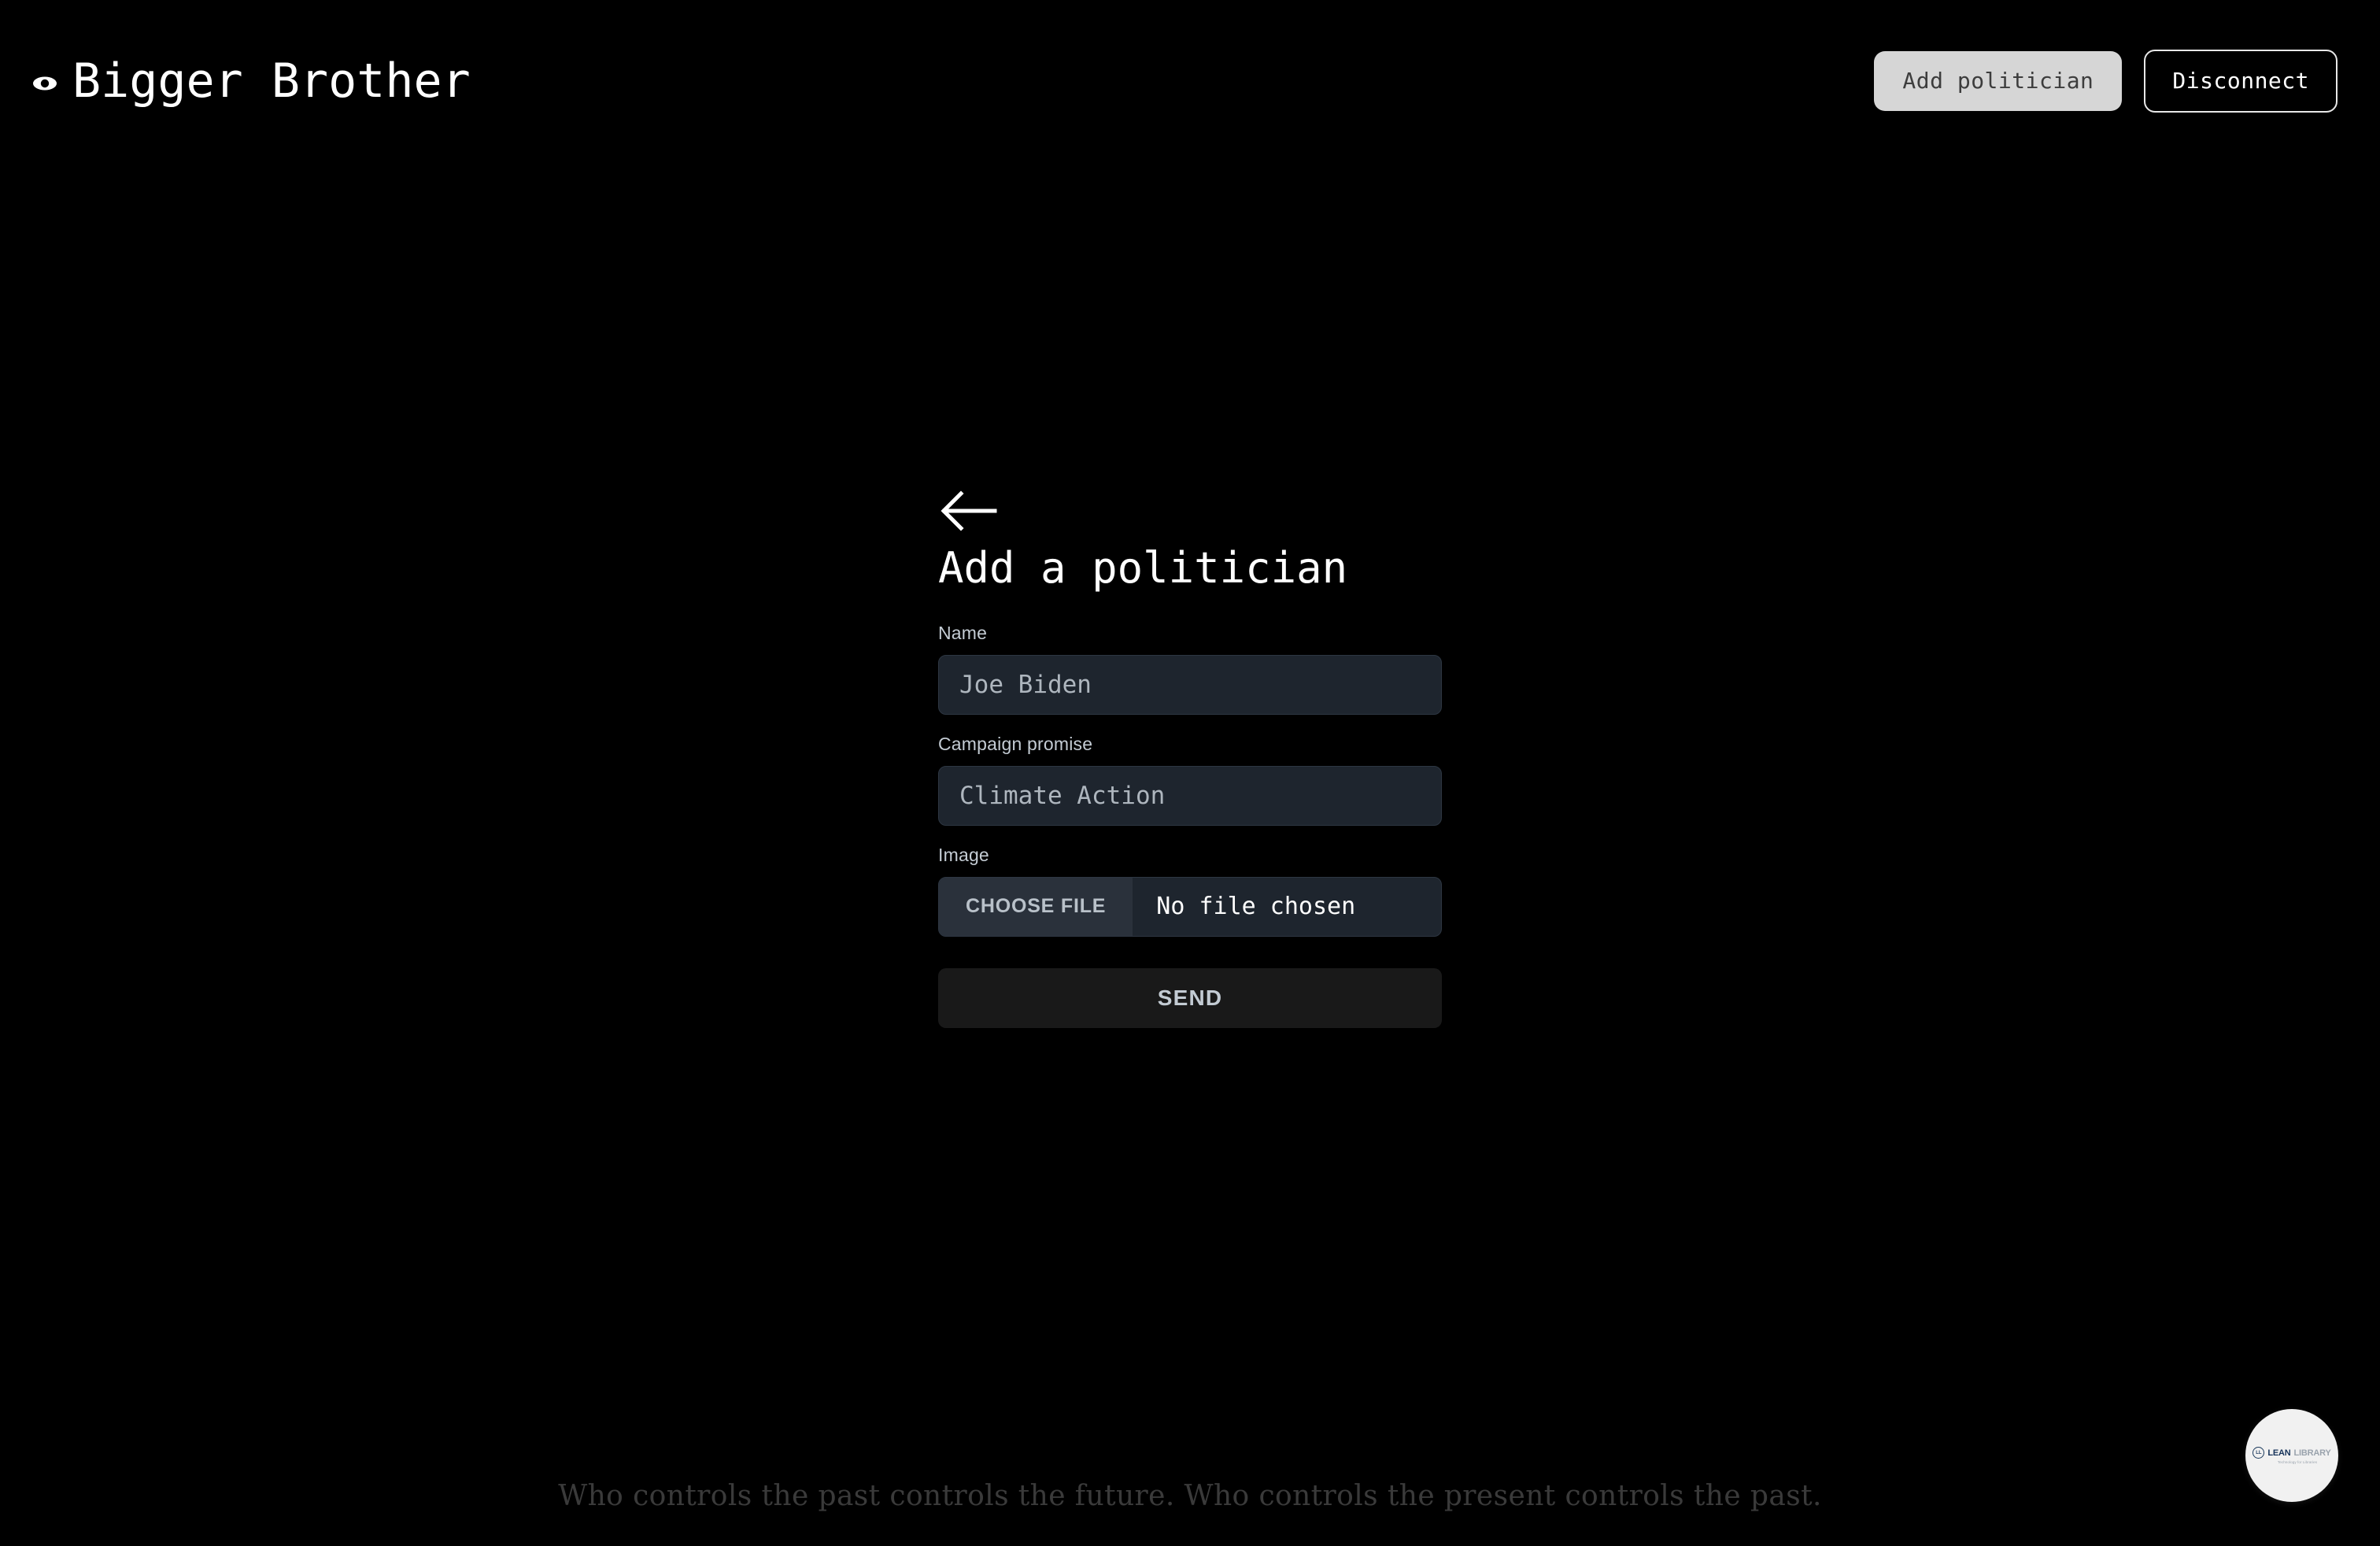 The height and width of the screenshot is (1546, 2380). What do you see at coordinates (2312, 1453) in the screenshot?
I see `lean-library-word-library: LIBRARY` at bounding box center [2312, 1453].